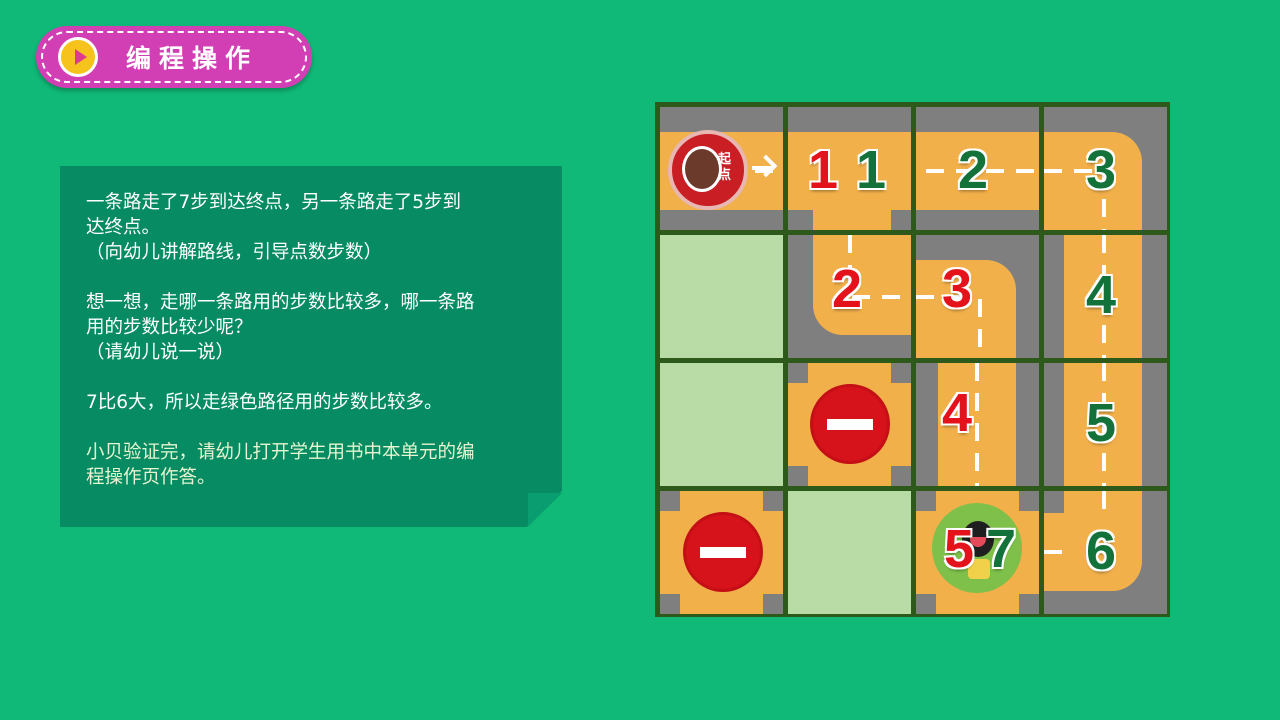 The image size is (1280, 720). Describe the element at coordinates (274, 202) in the screenshot. I see `instruction-line: 一条路走了7步到达终点，另一条路走了5步到` at that location.